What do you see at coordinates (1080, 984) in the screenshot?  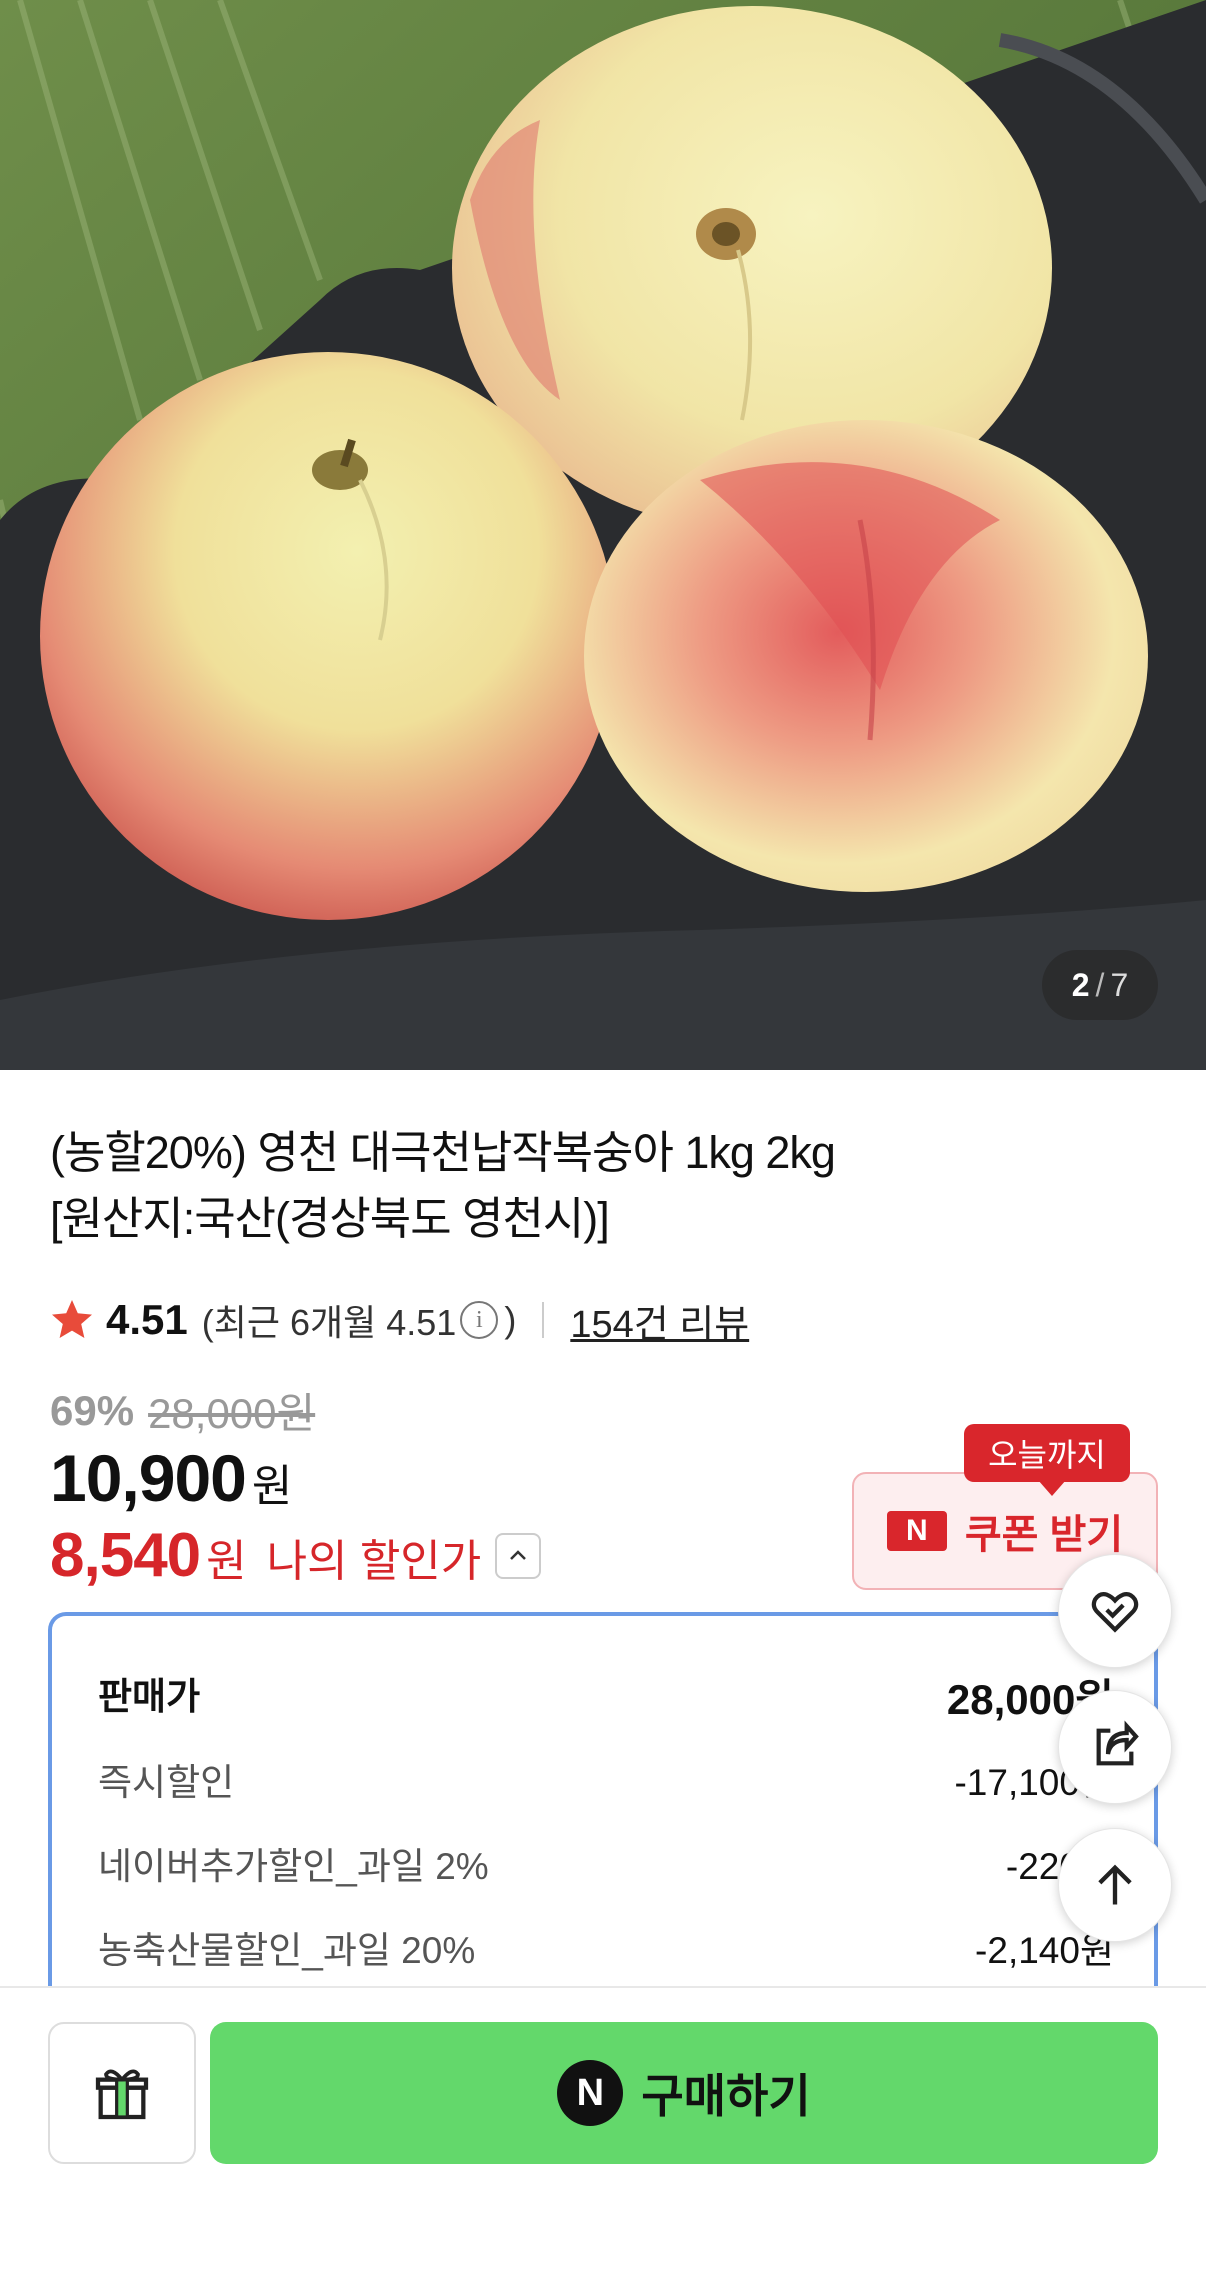 I see `image-counter-current: 2` at bounding box center [1080, 984].